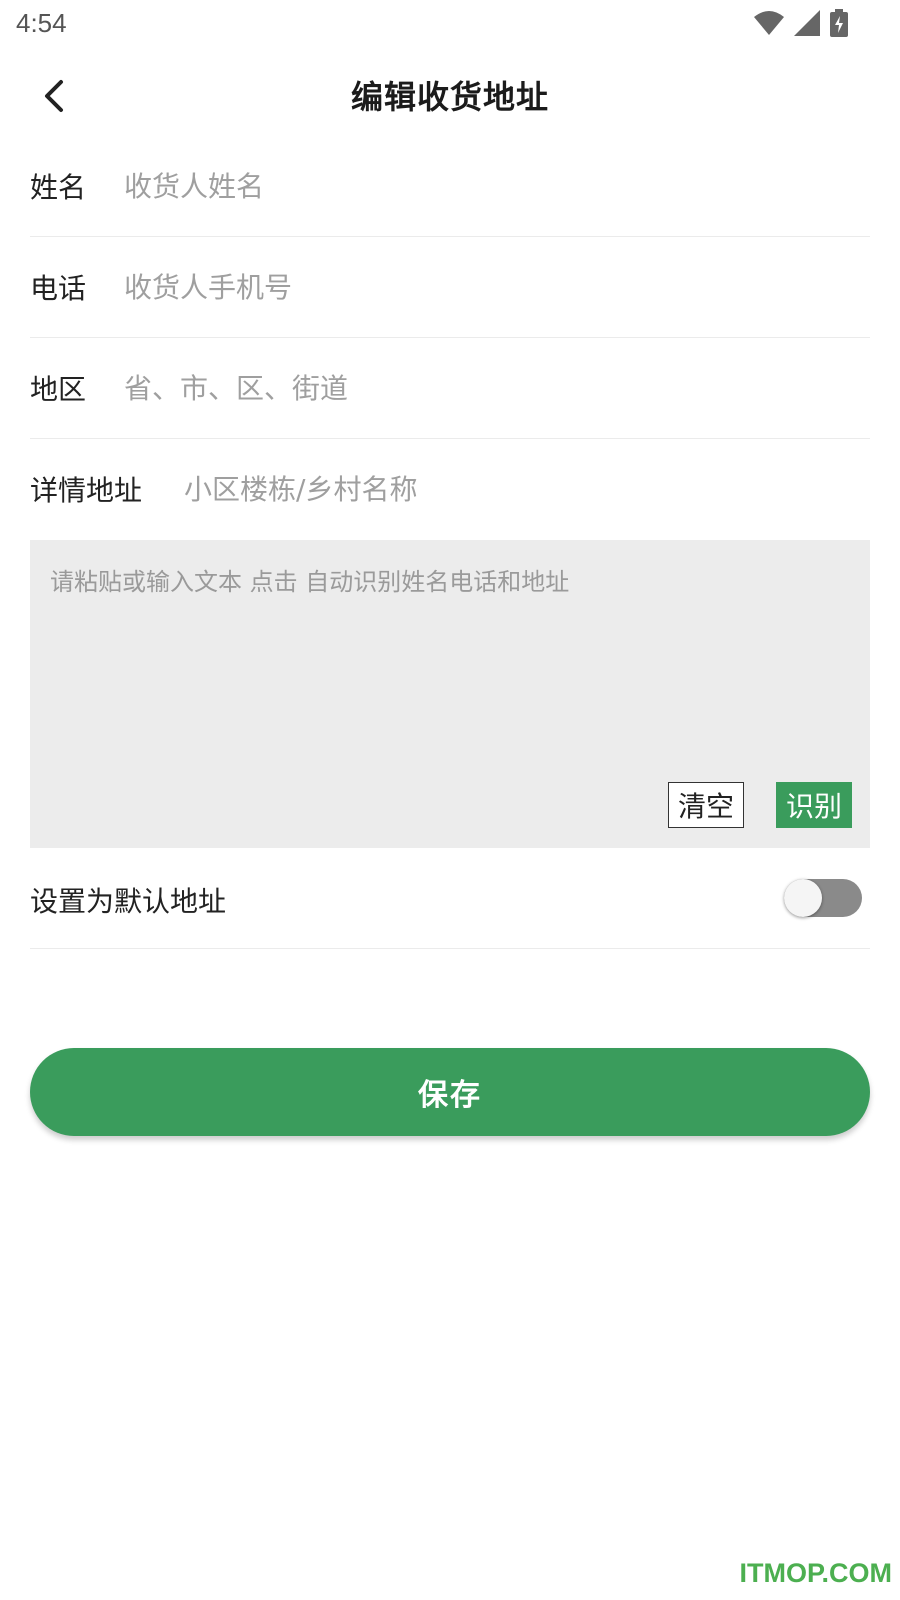 Image resolution: width=900 pixels, height=1600 pixels. I want to click on toggle-knob, so click(803, 898).